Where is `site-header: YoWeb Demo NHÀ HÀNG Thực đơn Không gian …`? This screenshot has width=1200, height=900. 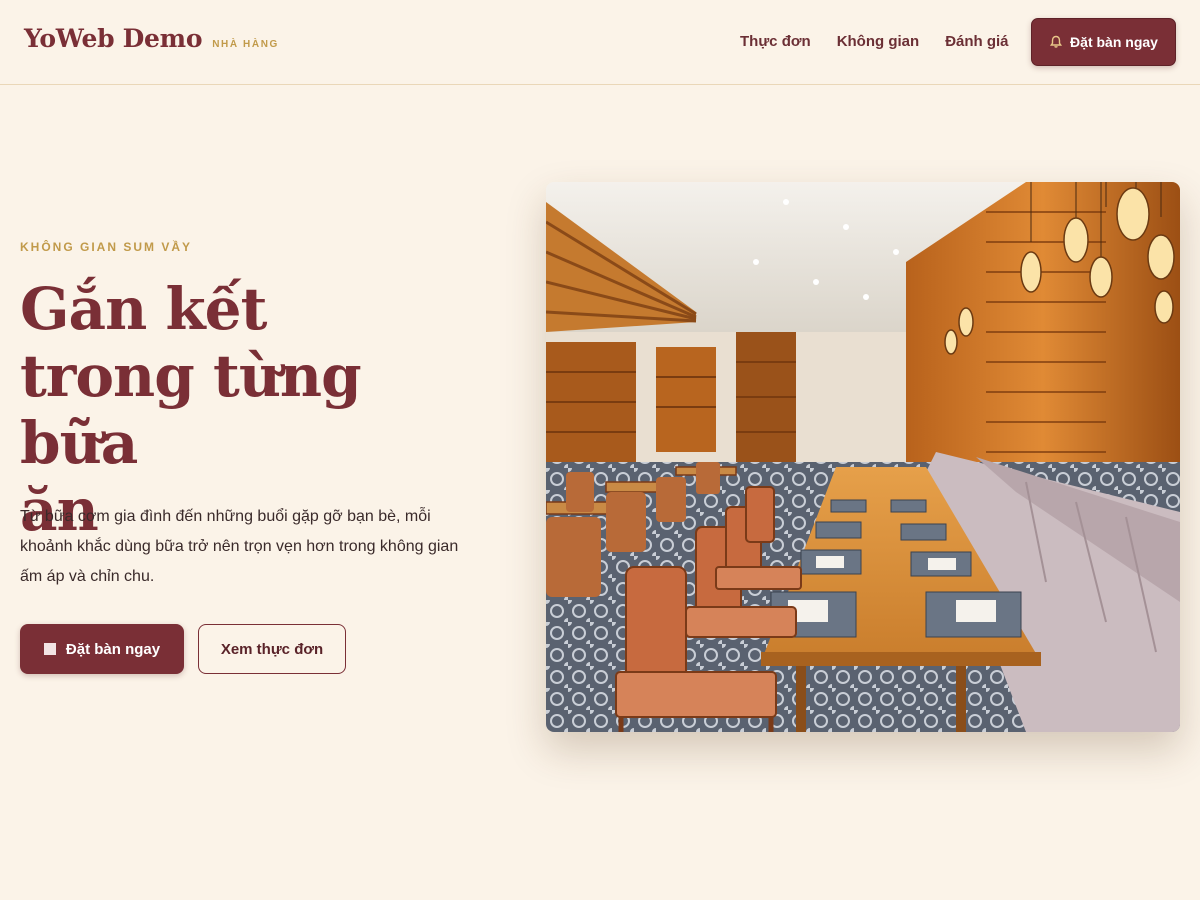 site-header: YoWeb Demo NHÀ HÀNG Thực đơn Không gian … is located at coordinates (600, 42).